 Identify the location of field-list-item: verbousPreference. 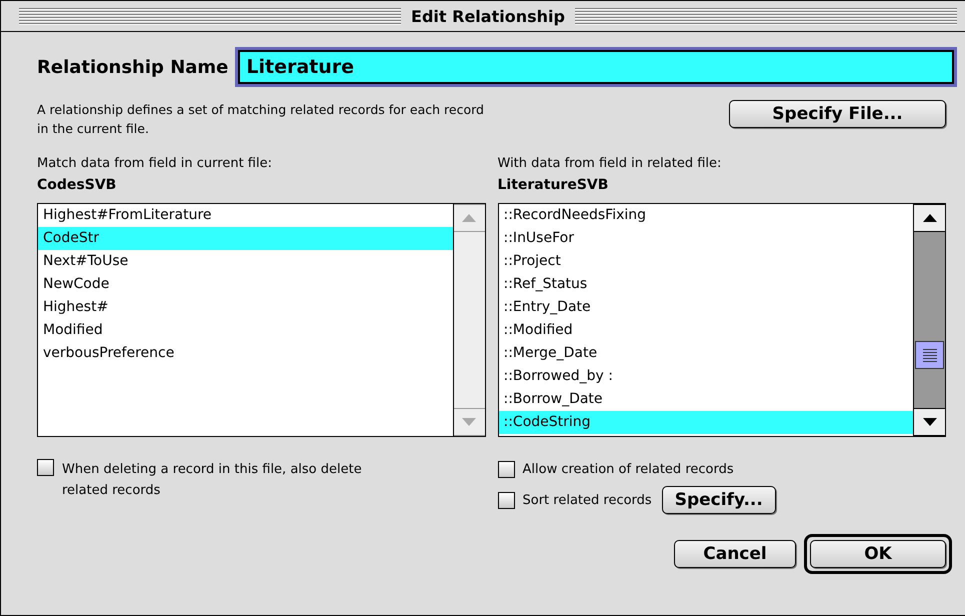
(245, 353).